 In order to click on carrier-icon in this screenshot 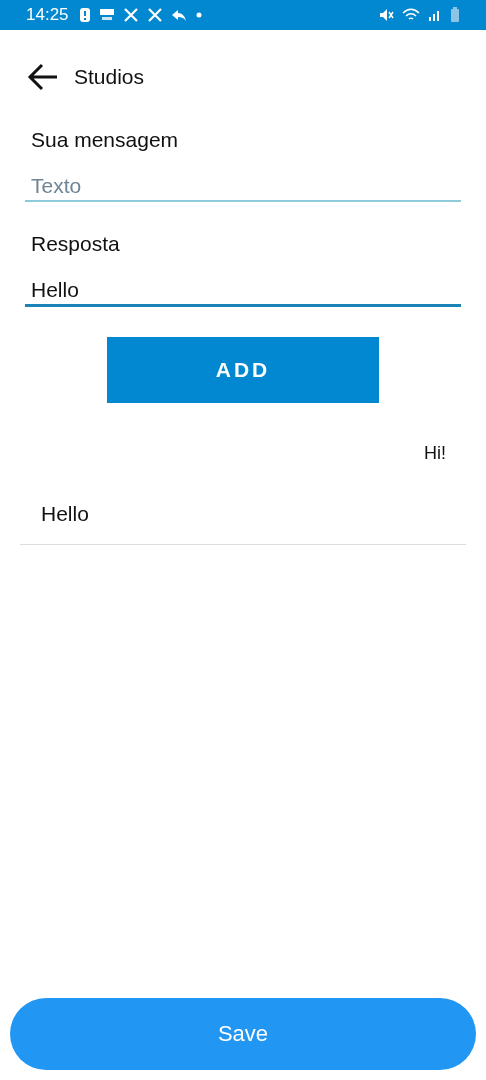, I will do `click(106, 15)`.